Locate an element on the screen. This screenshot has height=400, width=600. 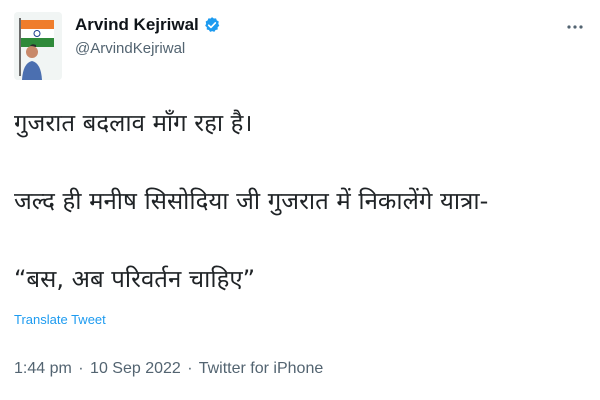
avatar is located at coordinates (38, 46).